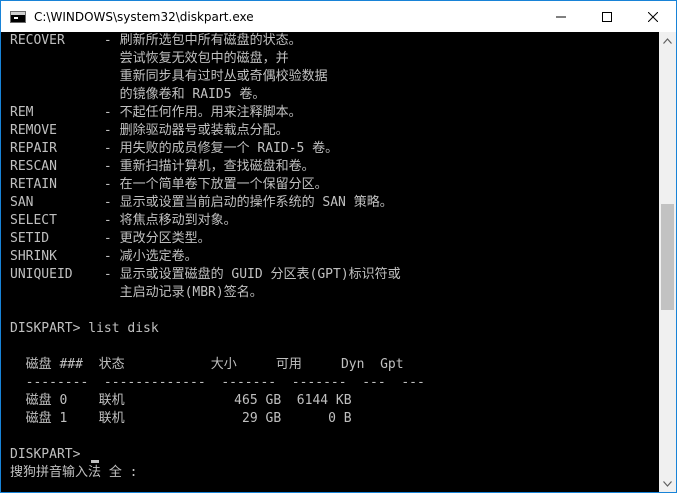 Image resolution: width=677 pixels, height=493 pixels. What do you see at coordinates (123, 220) in the screenshot?
I see `console-line: SELECT - 将焦点移动到对象。` at bounding box center [123, 220].